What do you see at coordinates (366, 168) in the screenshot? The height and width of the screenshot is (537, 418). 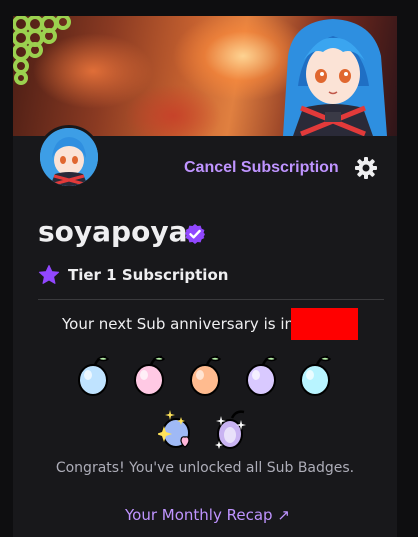 I see `gear-icon` at bounding box center [366, 168].